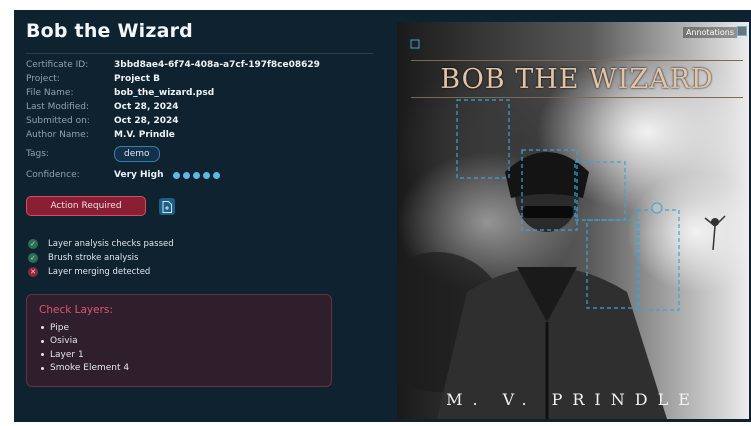 This screenshot has width=751, height=426. Describe the element at coordinates (137, 79) in the screenshot. I see `project-value: Project B` at that location.